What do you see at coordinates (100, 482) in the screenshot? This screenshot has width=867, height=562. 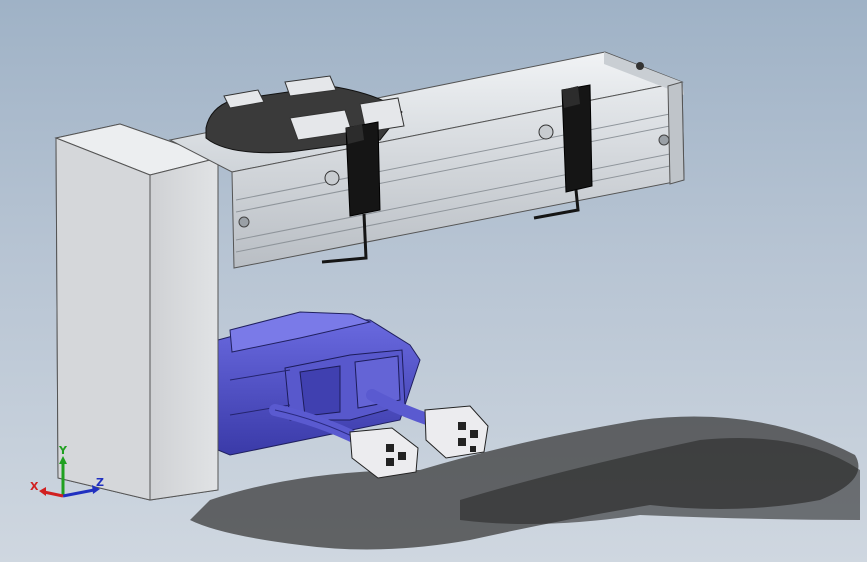 I see `z-axis-label: Z` at bounding box center [100, 482].